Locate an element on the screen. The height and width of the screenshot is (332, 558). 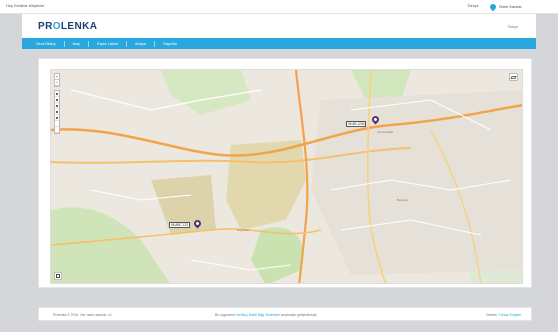
support-link-en: English is located at coordinates (515, 315).